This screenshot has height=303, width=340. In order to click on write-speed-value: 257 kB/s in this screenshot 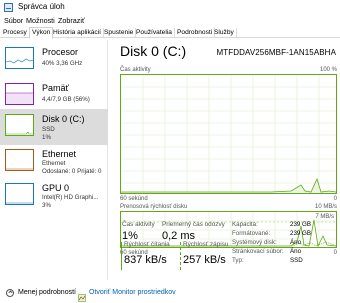, I will do `click(204, 260)`.